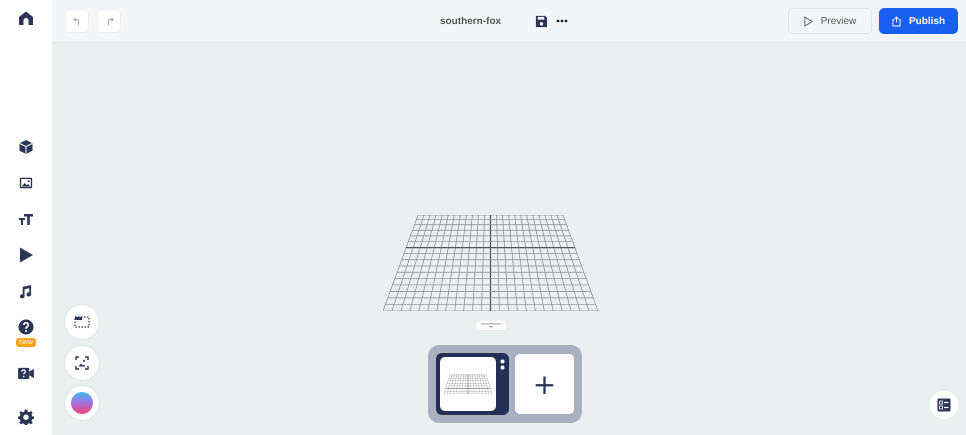  What do you see at coordinates (544, 384) in the screenshot?
I see `add-scene-button: +` at bounding box center [544, 384].